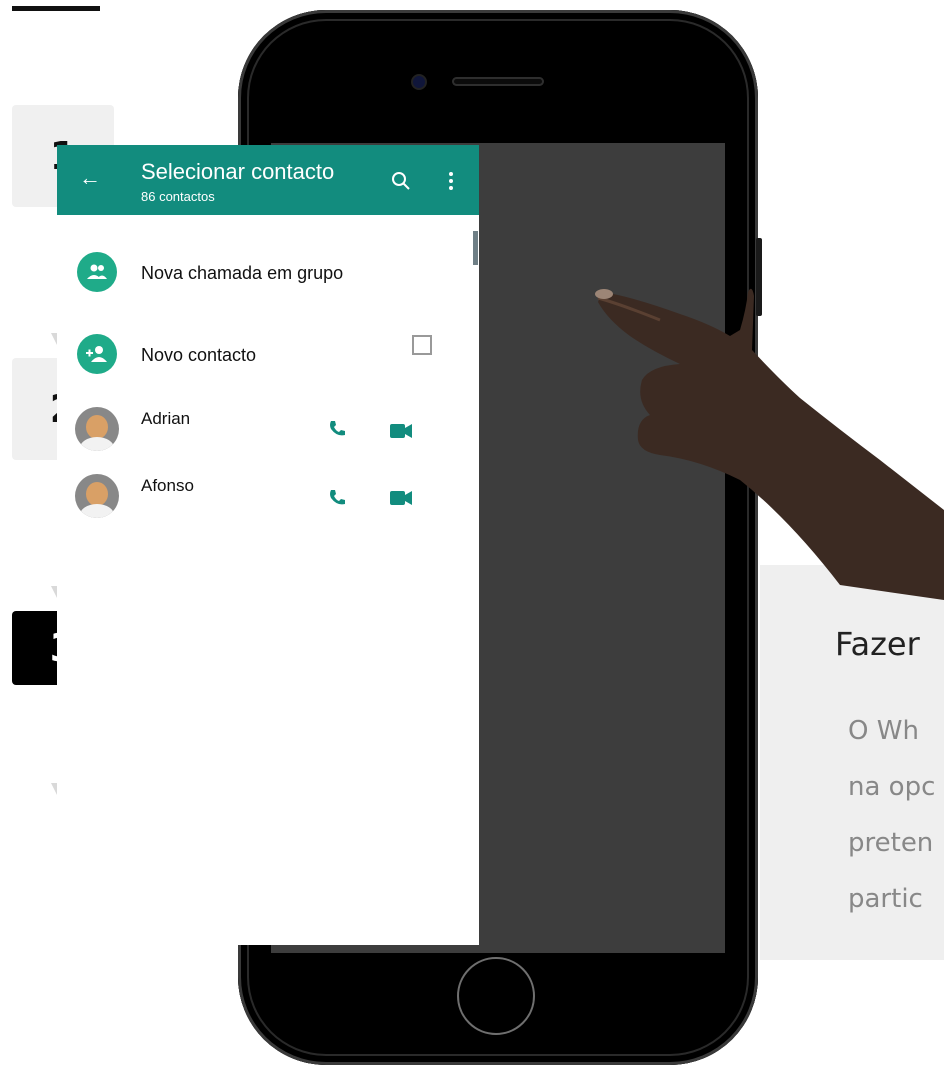  What do you see at coordinates (496, 996) in the screenshot?
I see `home-button` at bounding box center [496, 996].